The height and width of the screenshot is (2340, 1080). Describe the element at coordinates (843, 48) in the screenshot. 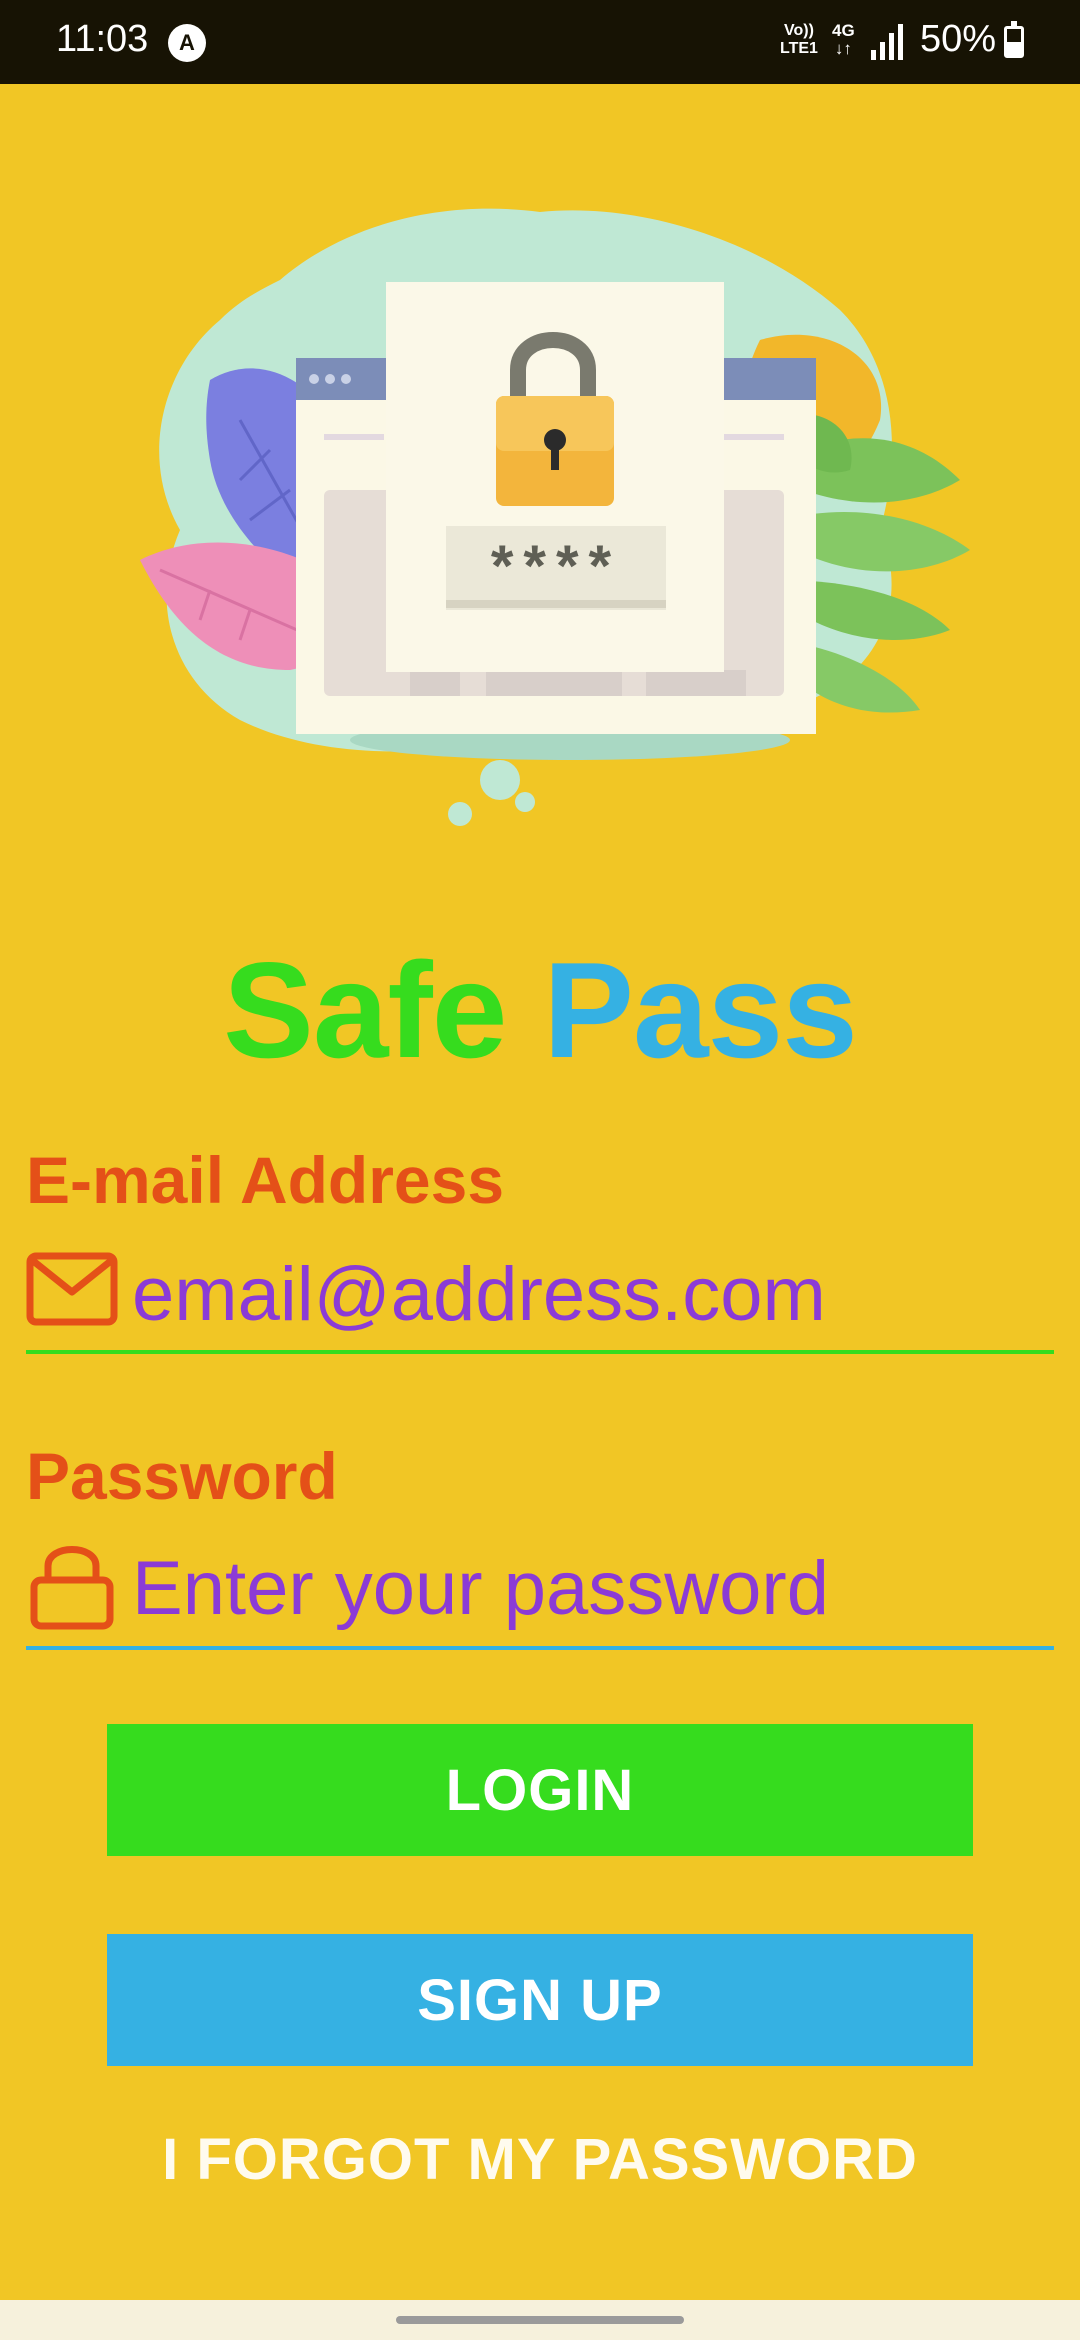

I see `network-arrows-icon: ↓↑` at that location.